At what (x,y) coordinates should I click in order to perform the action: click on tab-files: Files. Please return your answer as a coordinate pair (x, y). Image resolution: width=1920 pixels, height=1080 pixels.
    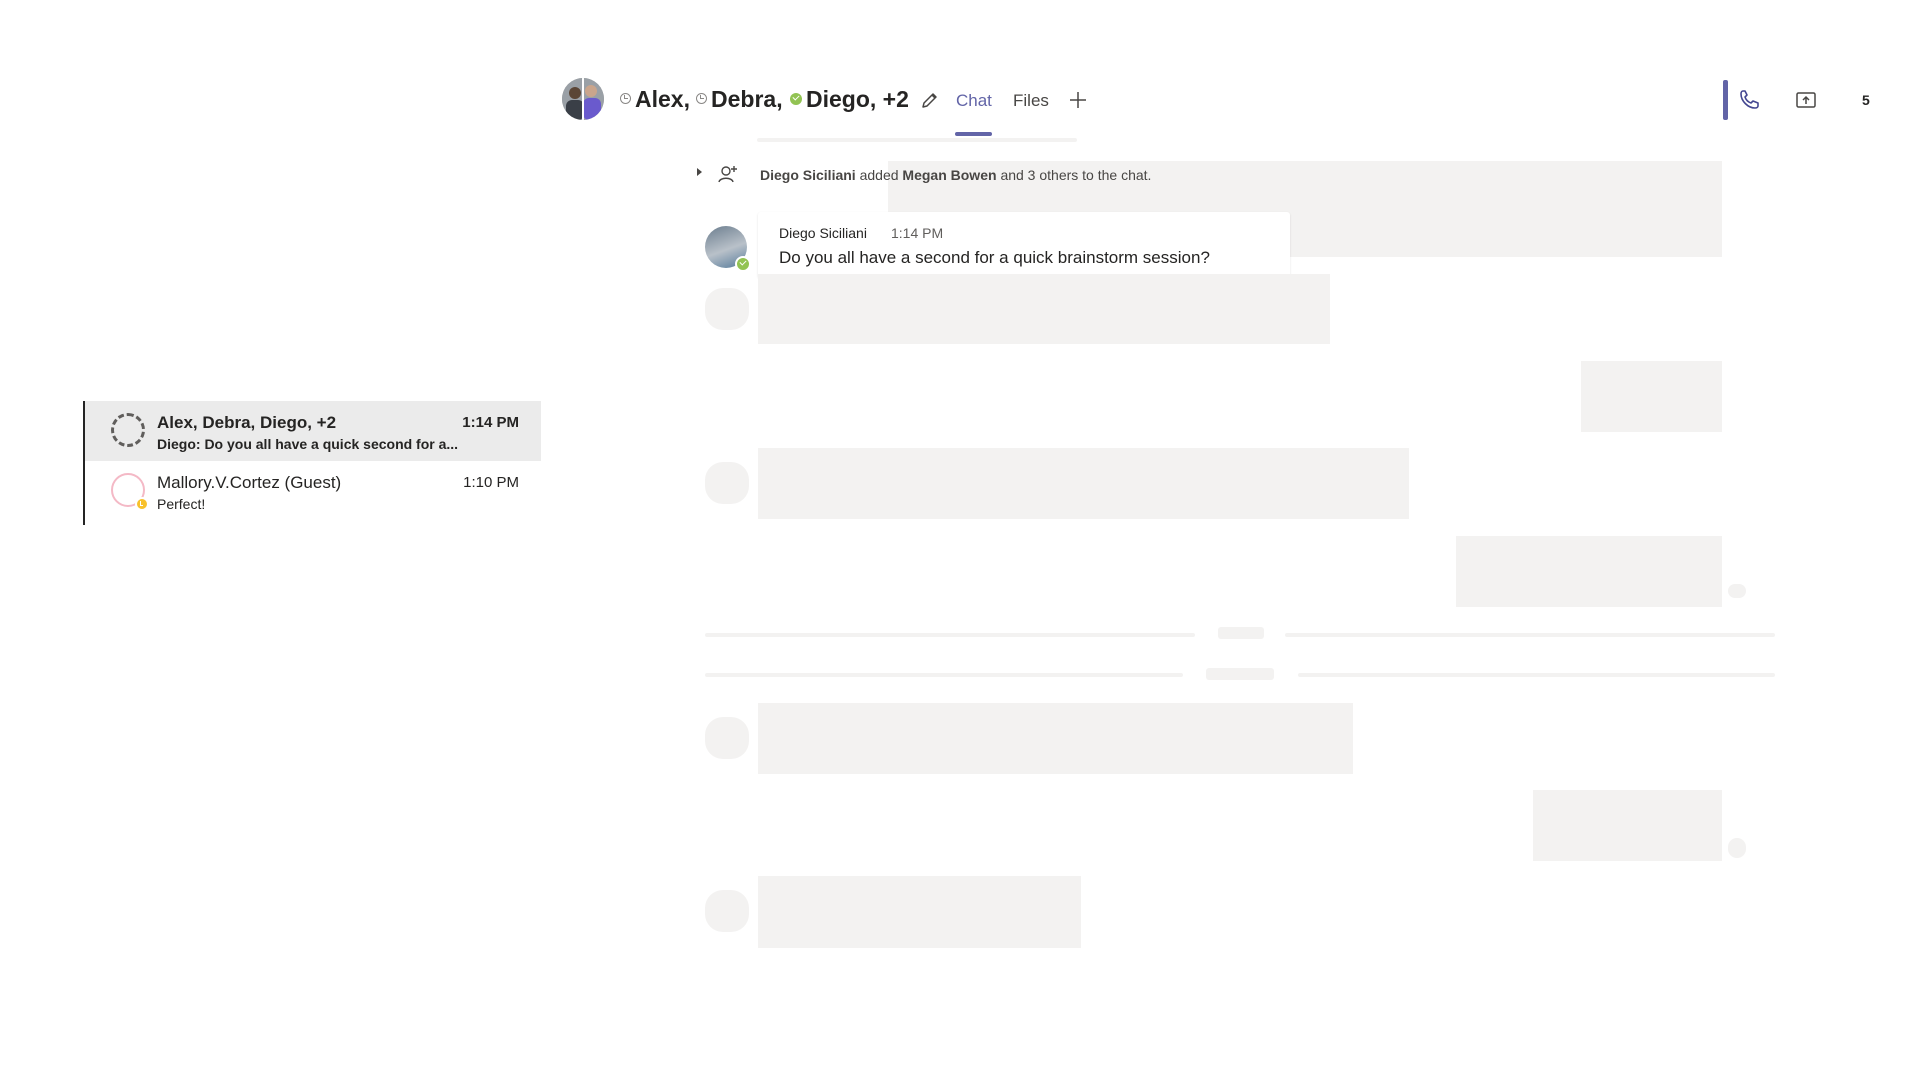
    Looking at the image, I should click on (1031, 101).